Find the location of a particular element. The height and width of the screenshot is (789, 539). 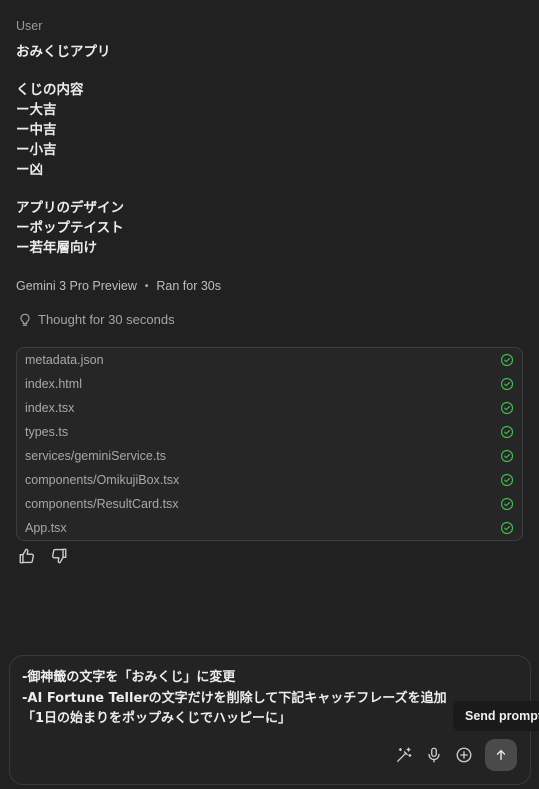

file-row: services/geminiService.ts is located at coordinates (269, 456).